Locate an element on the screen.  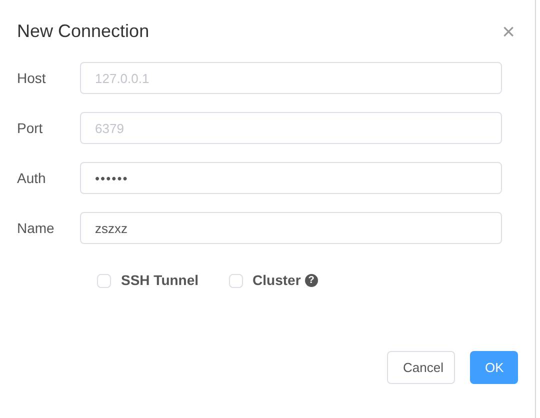
field-label: Host is located at coordinates (31, 78).